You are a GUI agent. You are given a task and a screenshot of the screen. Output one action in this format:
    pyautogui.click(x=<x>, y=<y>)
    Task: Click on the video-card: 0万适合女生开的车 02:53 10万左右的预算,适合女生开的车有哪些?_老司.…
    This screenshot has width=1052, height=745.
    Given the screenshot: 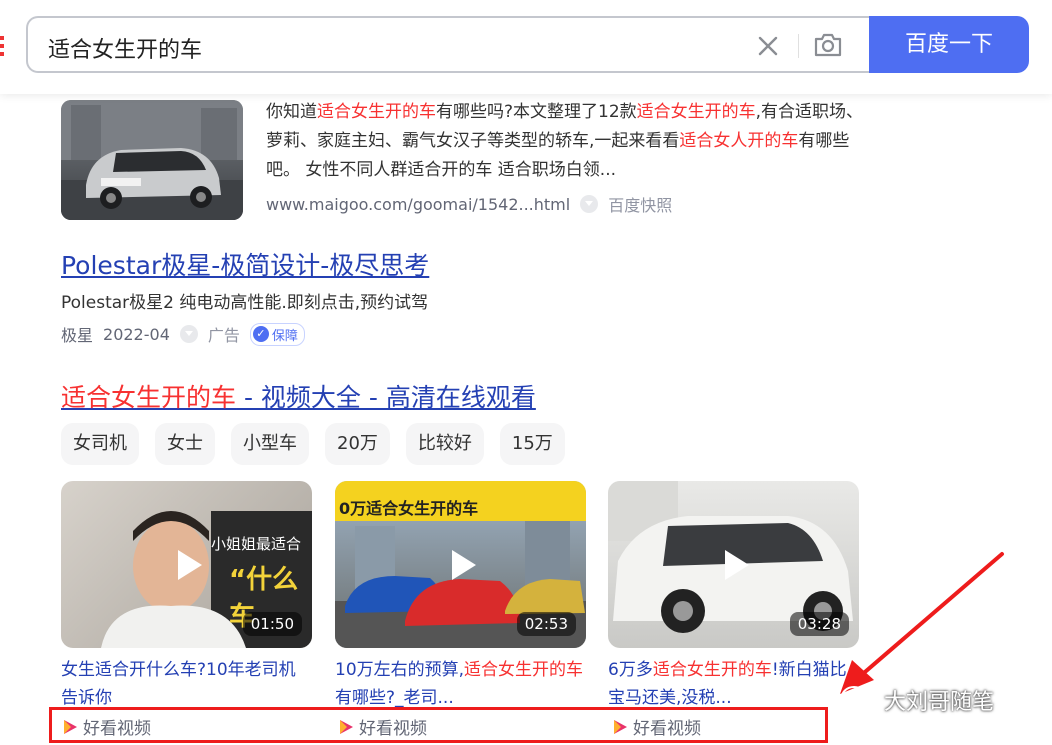 What is the action you would take?
    pyautogui.click(x=460, y=596)
    